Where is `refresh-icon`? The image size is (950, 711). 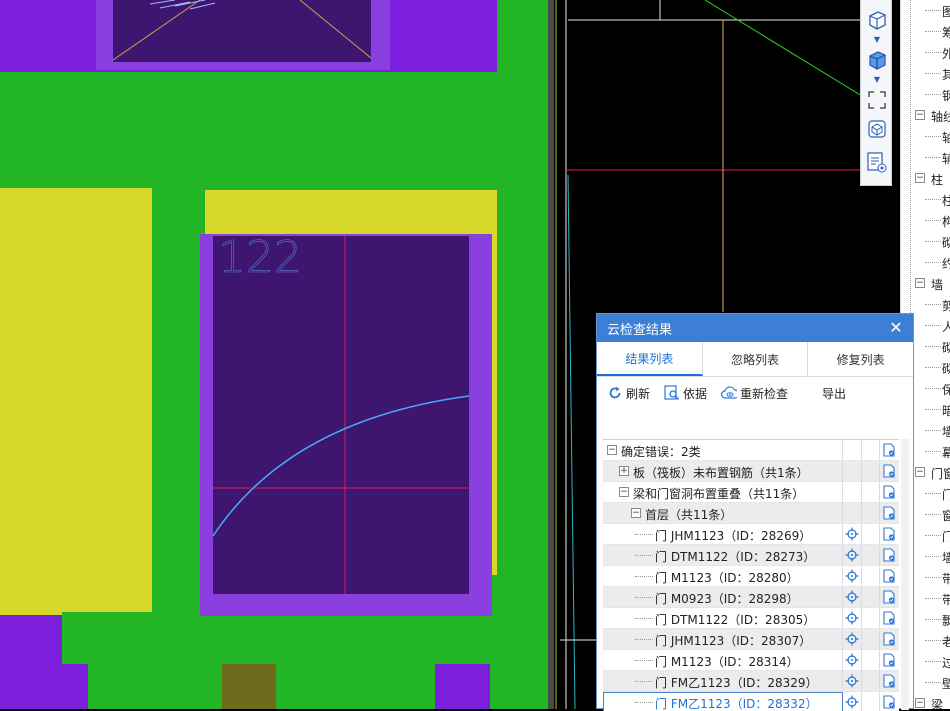
refresh-icon is located at coordinates (615, 393).